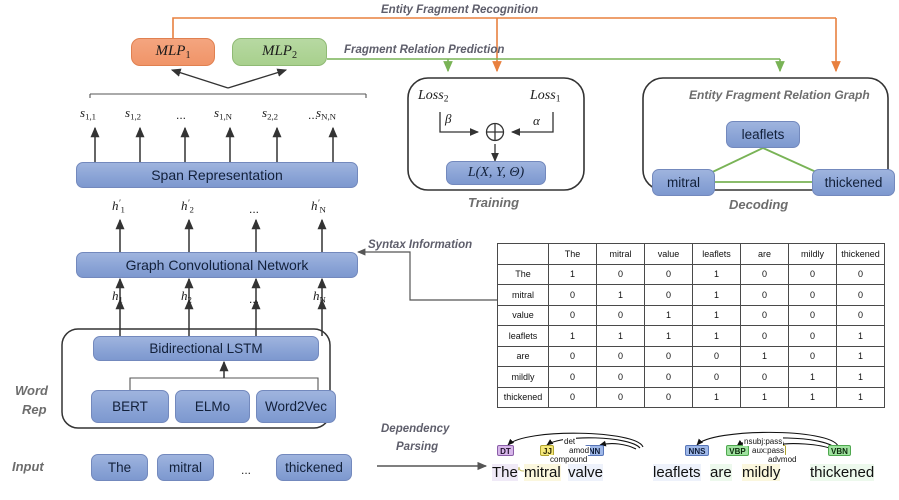 Image resolution: width=899 pixels, height=500 pixels. I want to click on table-row: The 1 0 0 1 0 0 0, so click(691, 274).